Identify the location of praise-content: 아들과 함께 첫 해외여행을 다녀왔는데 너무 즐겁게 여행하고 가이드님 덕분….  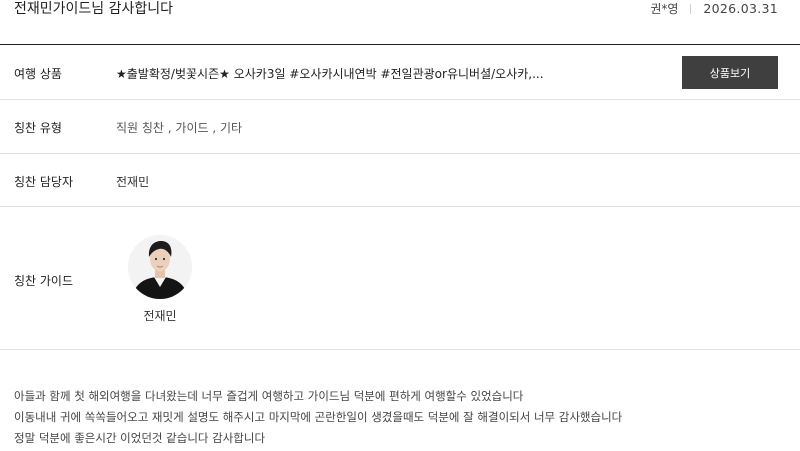
(318, 417).